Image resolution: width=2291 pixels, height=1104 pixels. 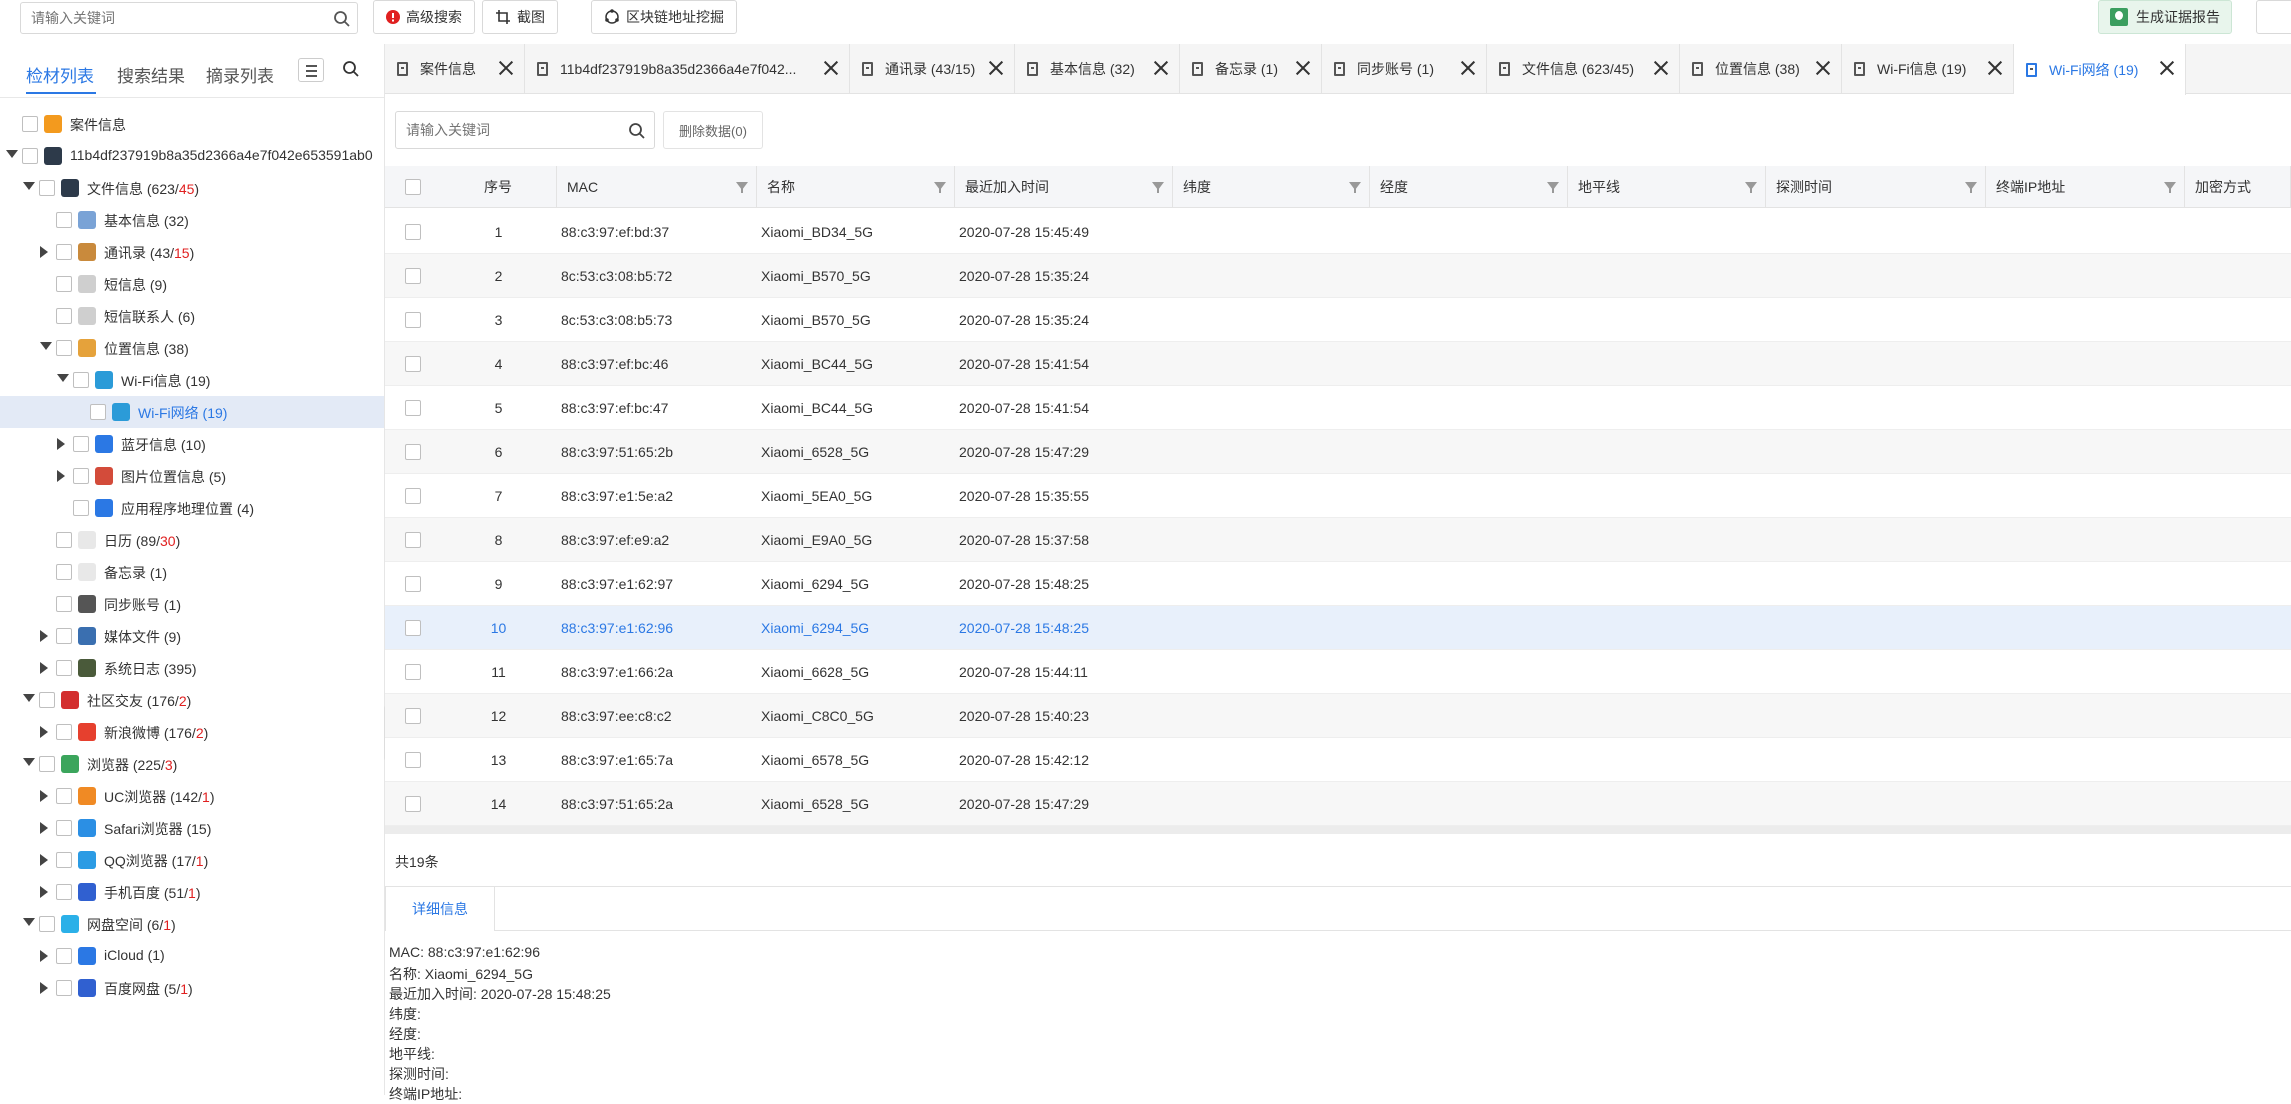 What do you see at coordinates (1338, 830) in the screenshot?
I see `horizontal-scrollbar` at bounding box center [1338, 830].